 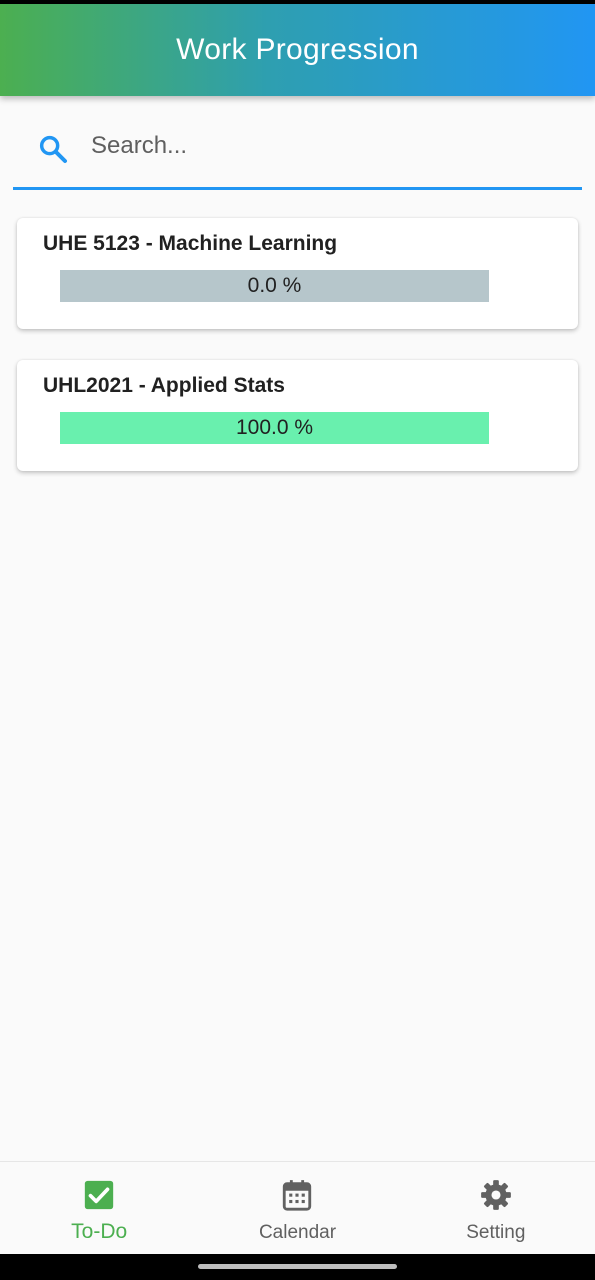 What do you see at coordinates (495, 1195) in the screenshot?
I see `gear-icon` at bounding box center [495, 1195].